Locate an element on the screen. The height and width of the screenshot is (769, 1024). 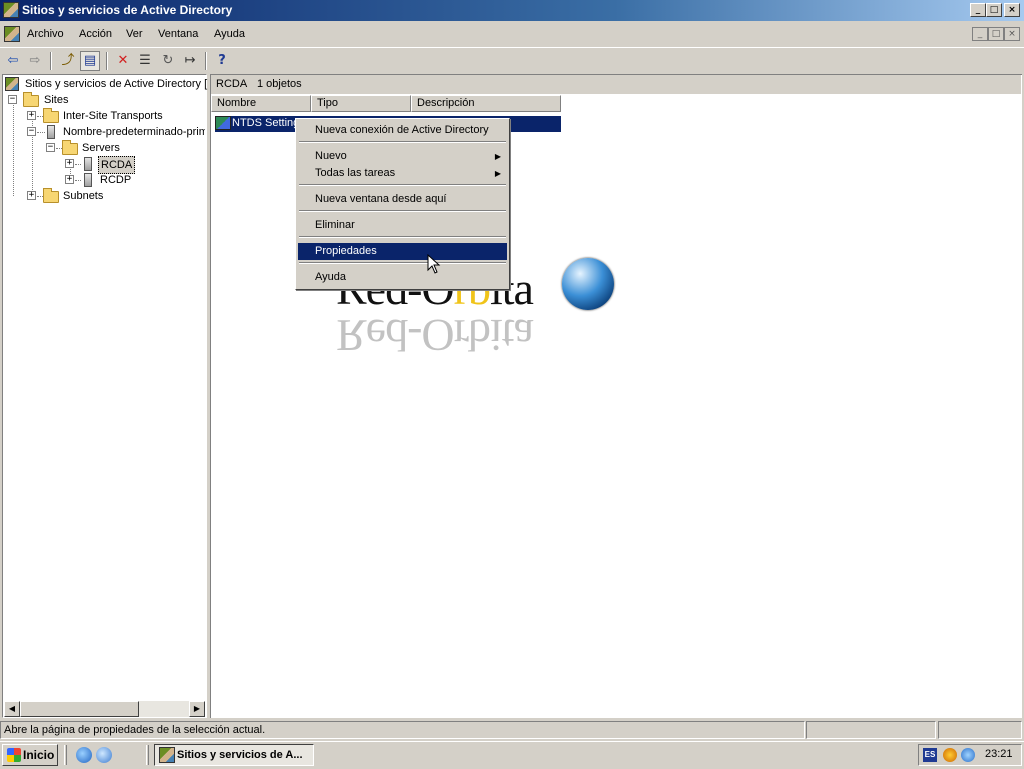
menu-ayuda: Ayuda is located at coordinates (229, 34).